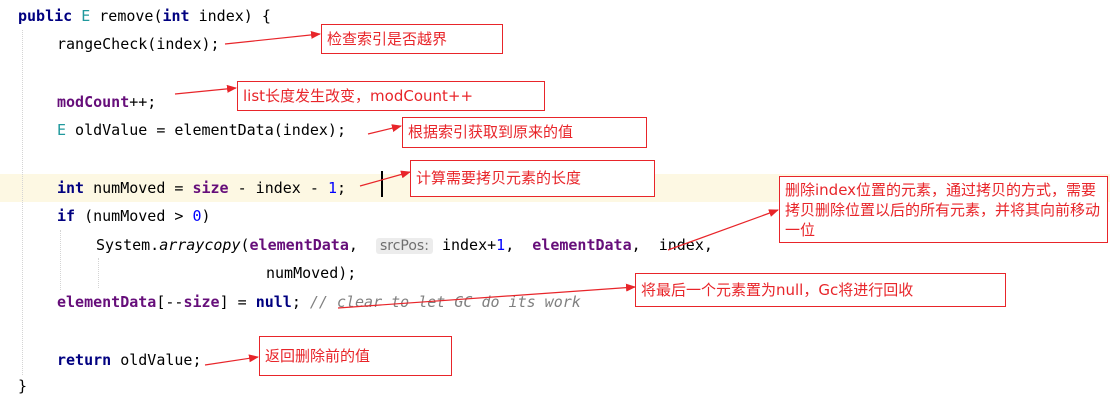 Image resolution: width=1110 pixels, height=403 pixels. I want to click on annotation-old-value: 根据索引获取到原来的值, so click(524, 132).